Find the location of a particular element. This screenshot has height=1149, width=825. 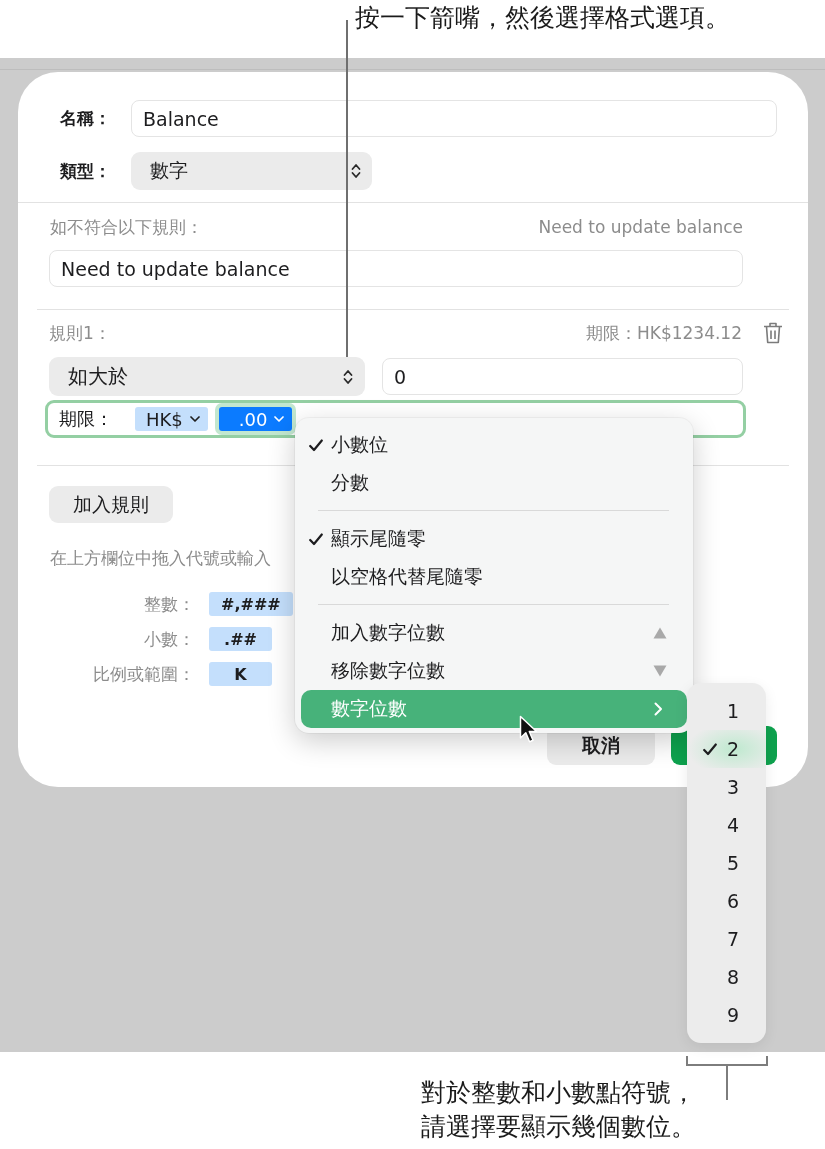

submenu-item: 5 is located at coordinates (726, 863).